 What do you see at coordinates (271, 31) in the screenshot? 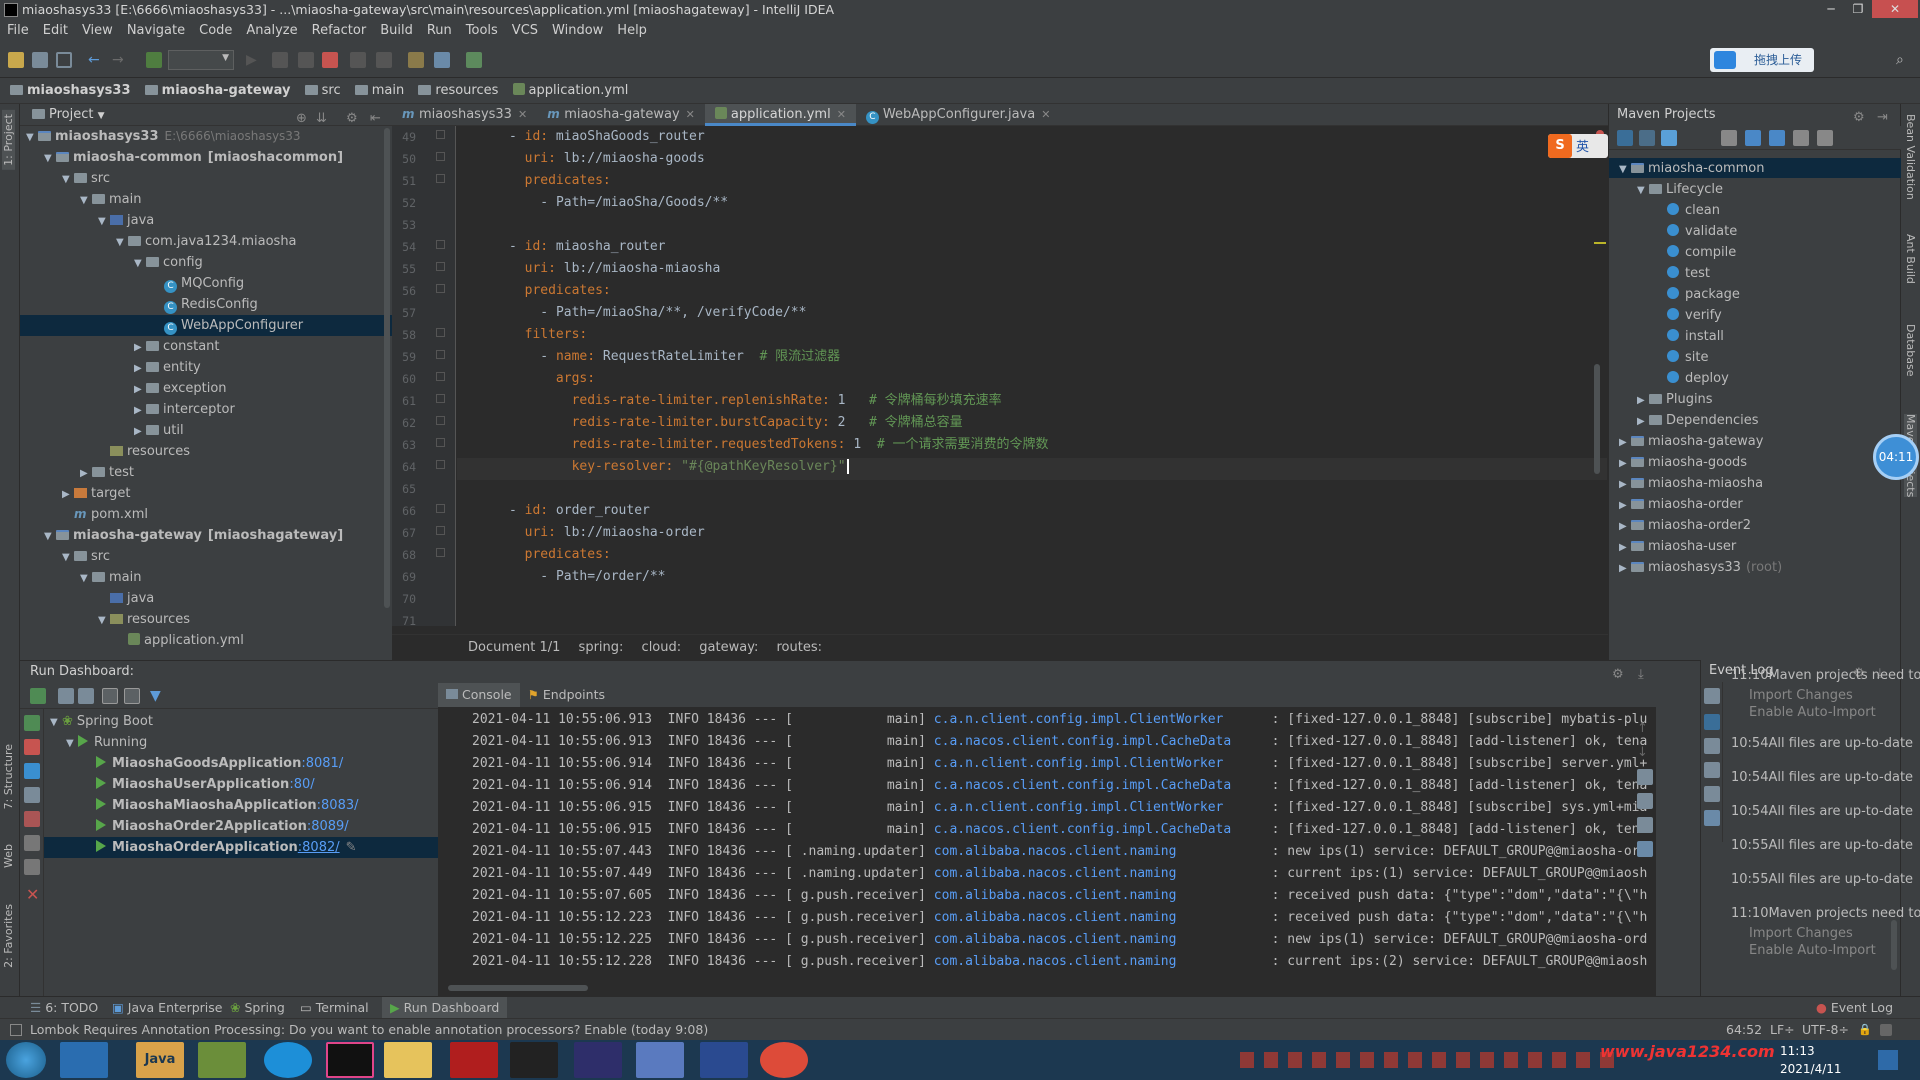
I see `menu-analyze: Analyze` at bounding box center [271, 31].